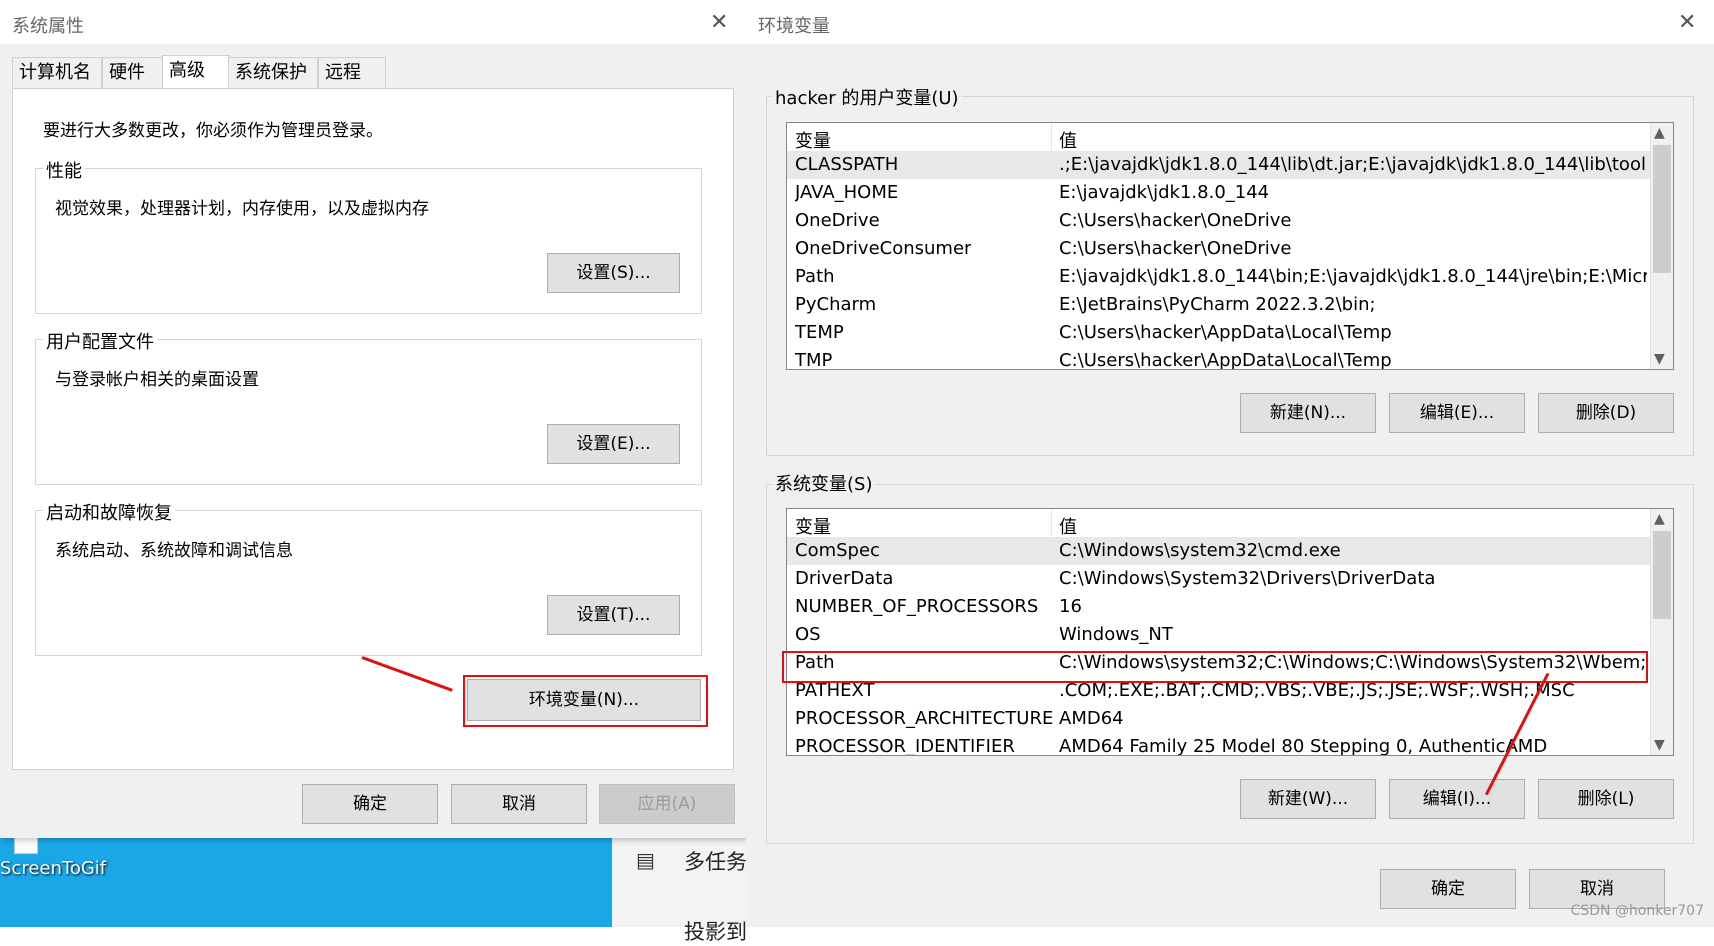 The image size is (1714, 946). What do you see at coordinates (814, 360) in the screenshot?
I see `variable-name: TMP` at bounding box center [814, 360].